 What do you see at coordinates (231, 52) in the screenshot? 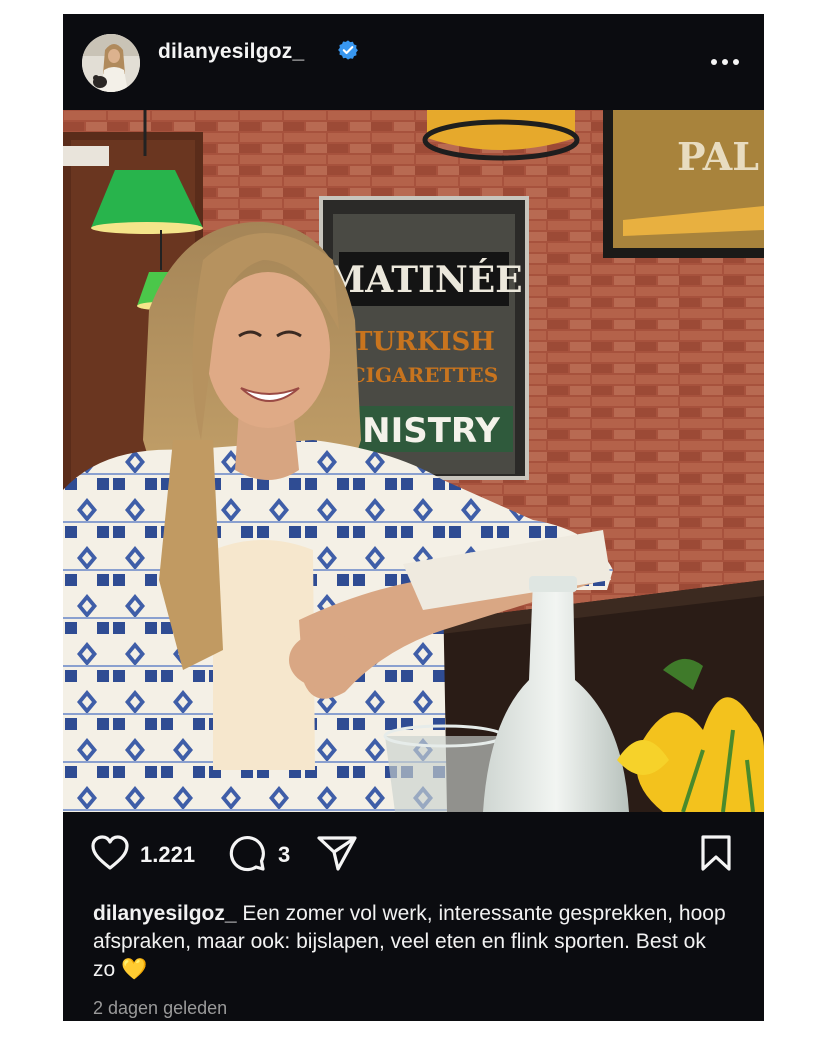
I see `username: dilanyesilgoz_` at bounding box center [231, 52].